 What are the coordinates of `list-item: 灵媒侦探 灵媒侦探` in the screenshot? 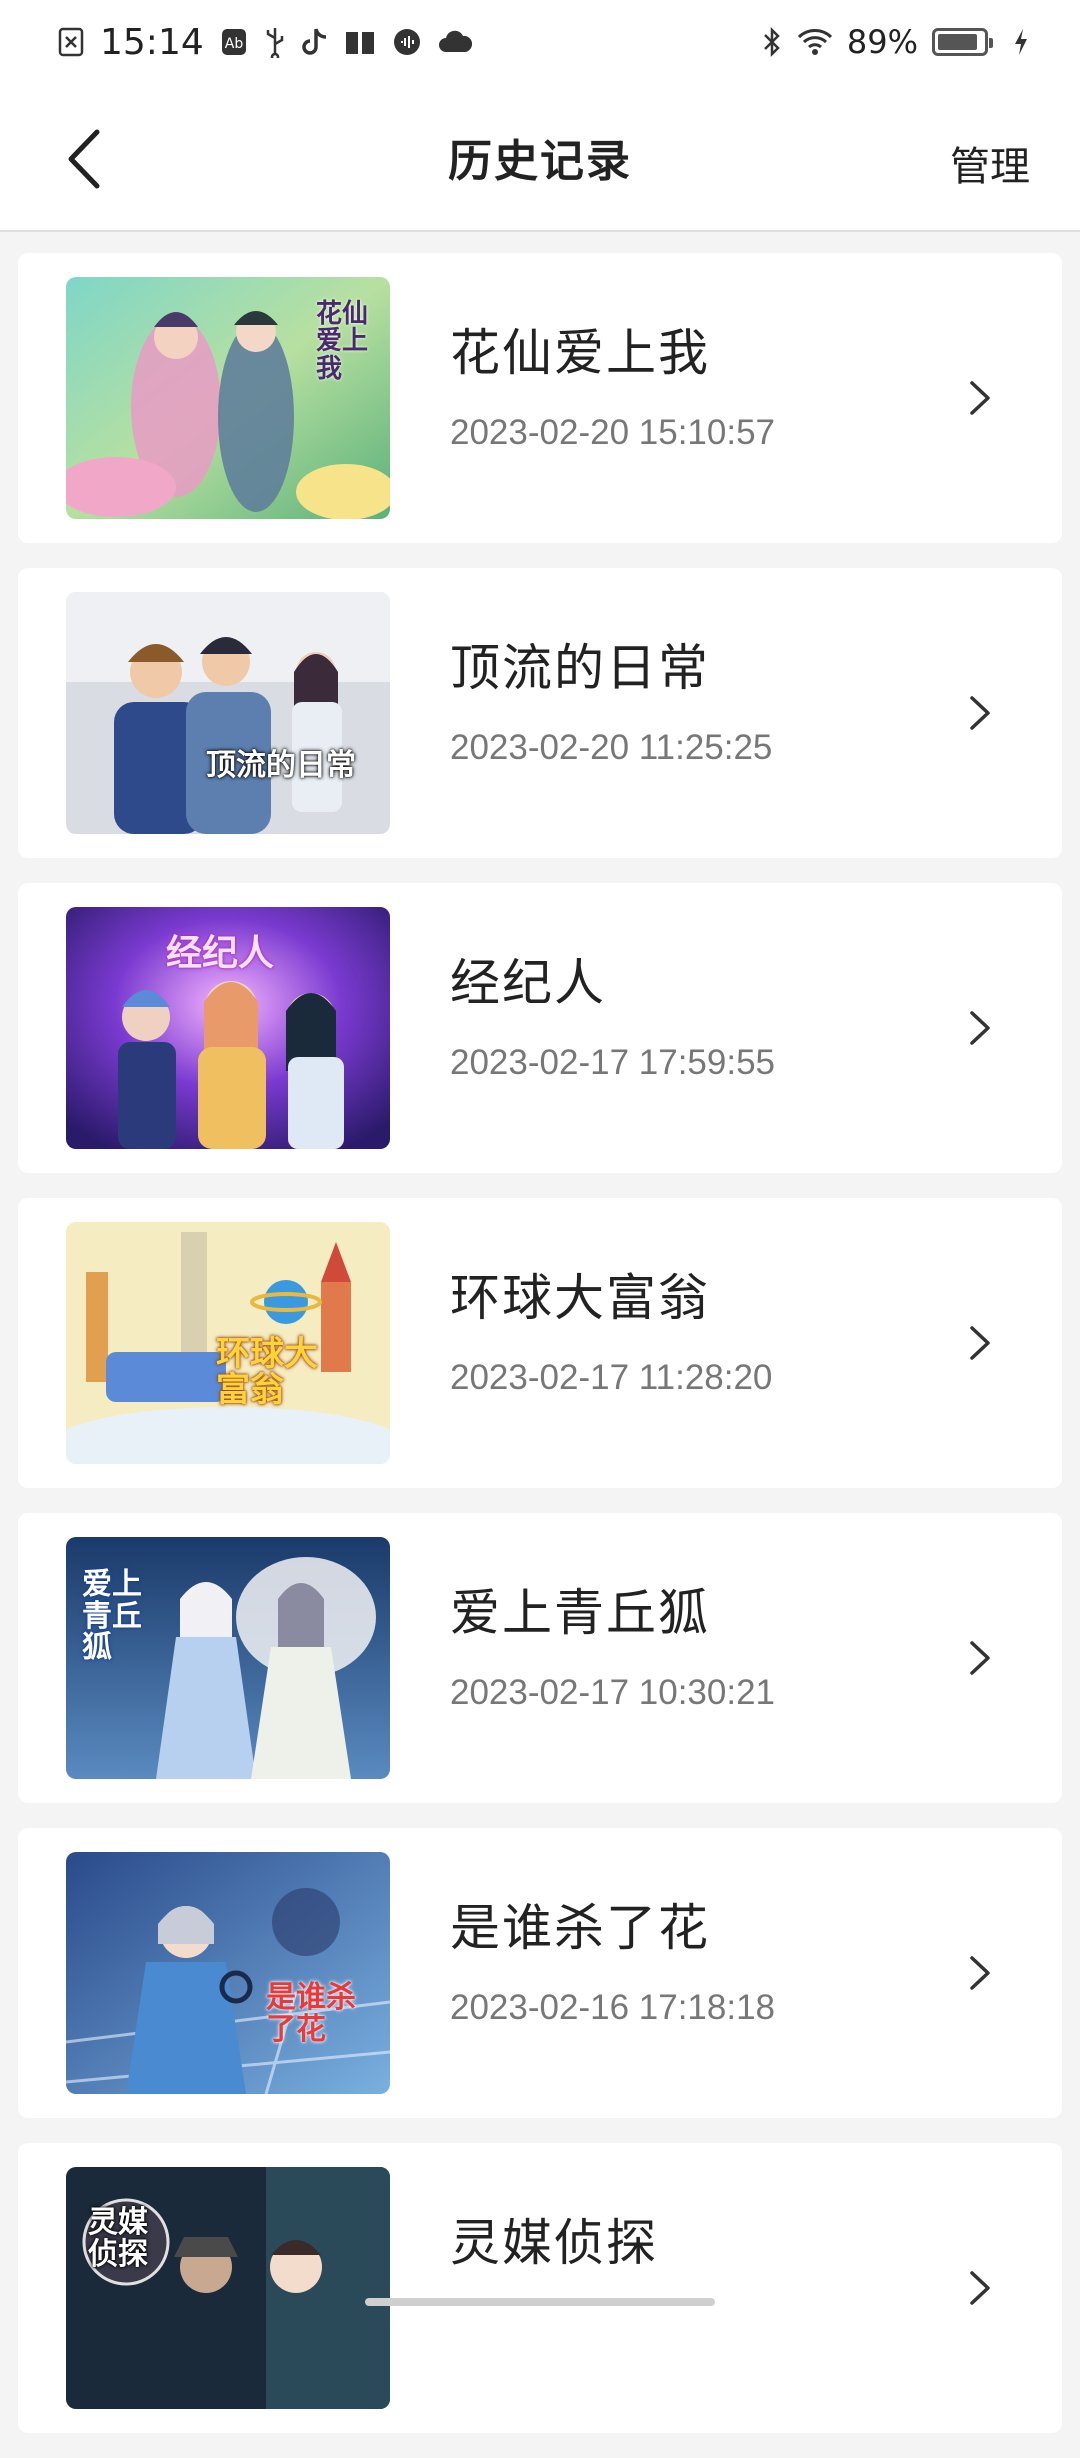 It's located at (540, 2288).